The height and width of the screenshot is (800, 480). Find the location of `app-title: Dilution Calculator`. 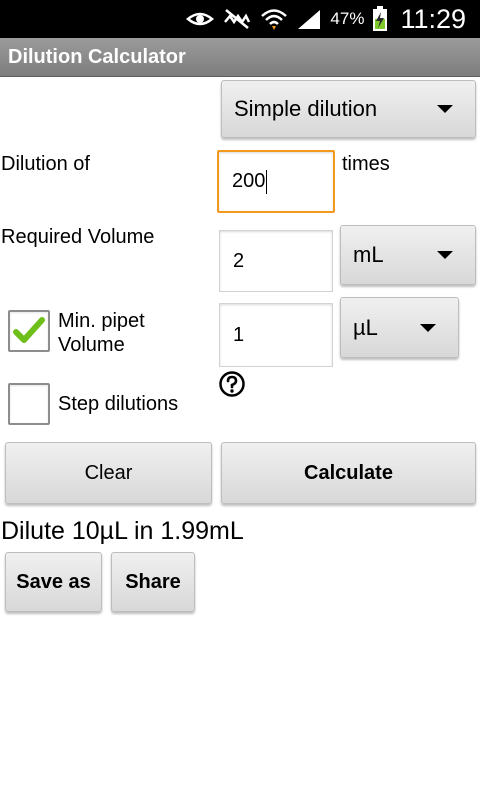

app-title: Dilution Calculator is located at coordinates (97, 57).